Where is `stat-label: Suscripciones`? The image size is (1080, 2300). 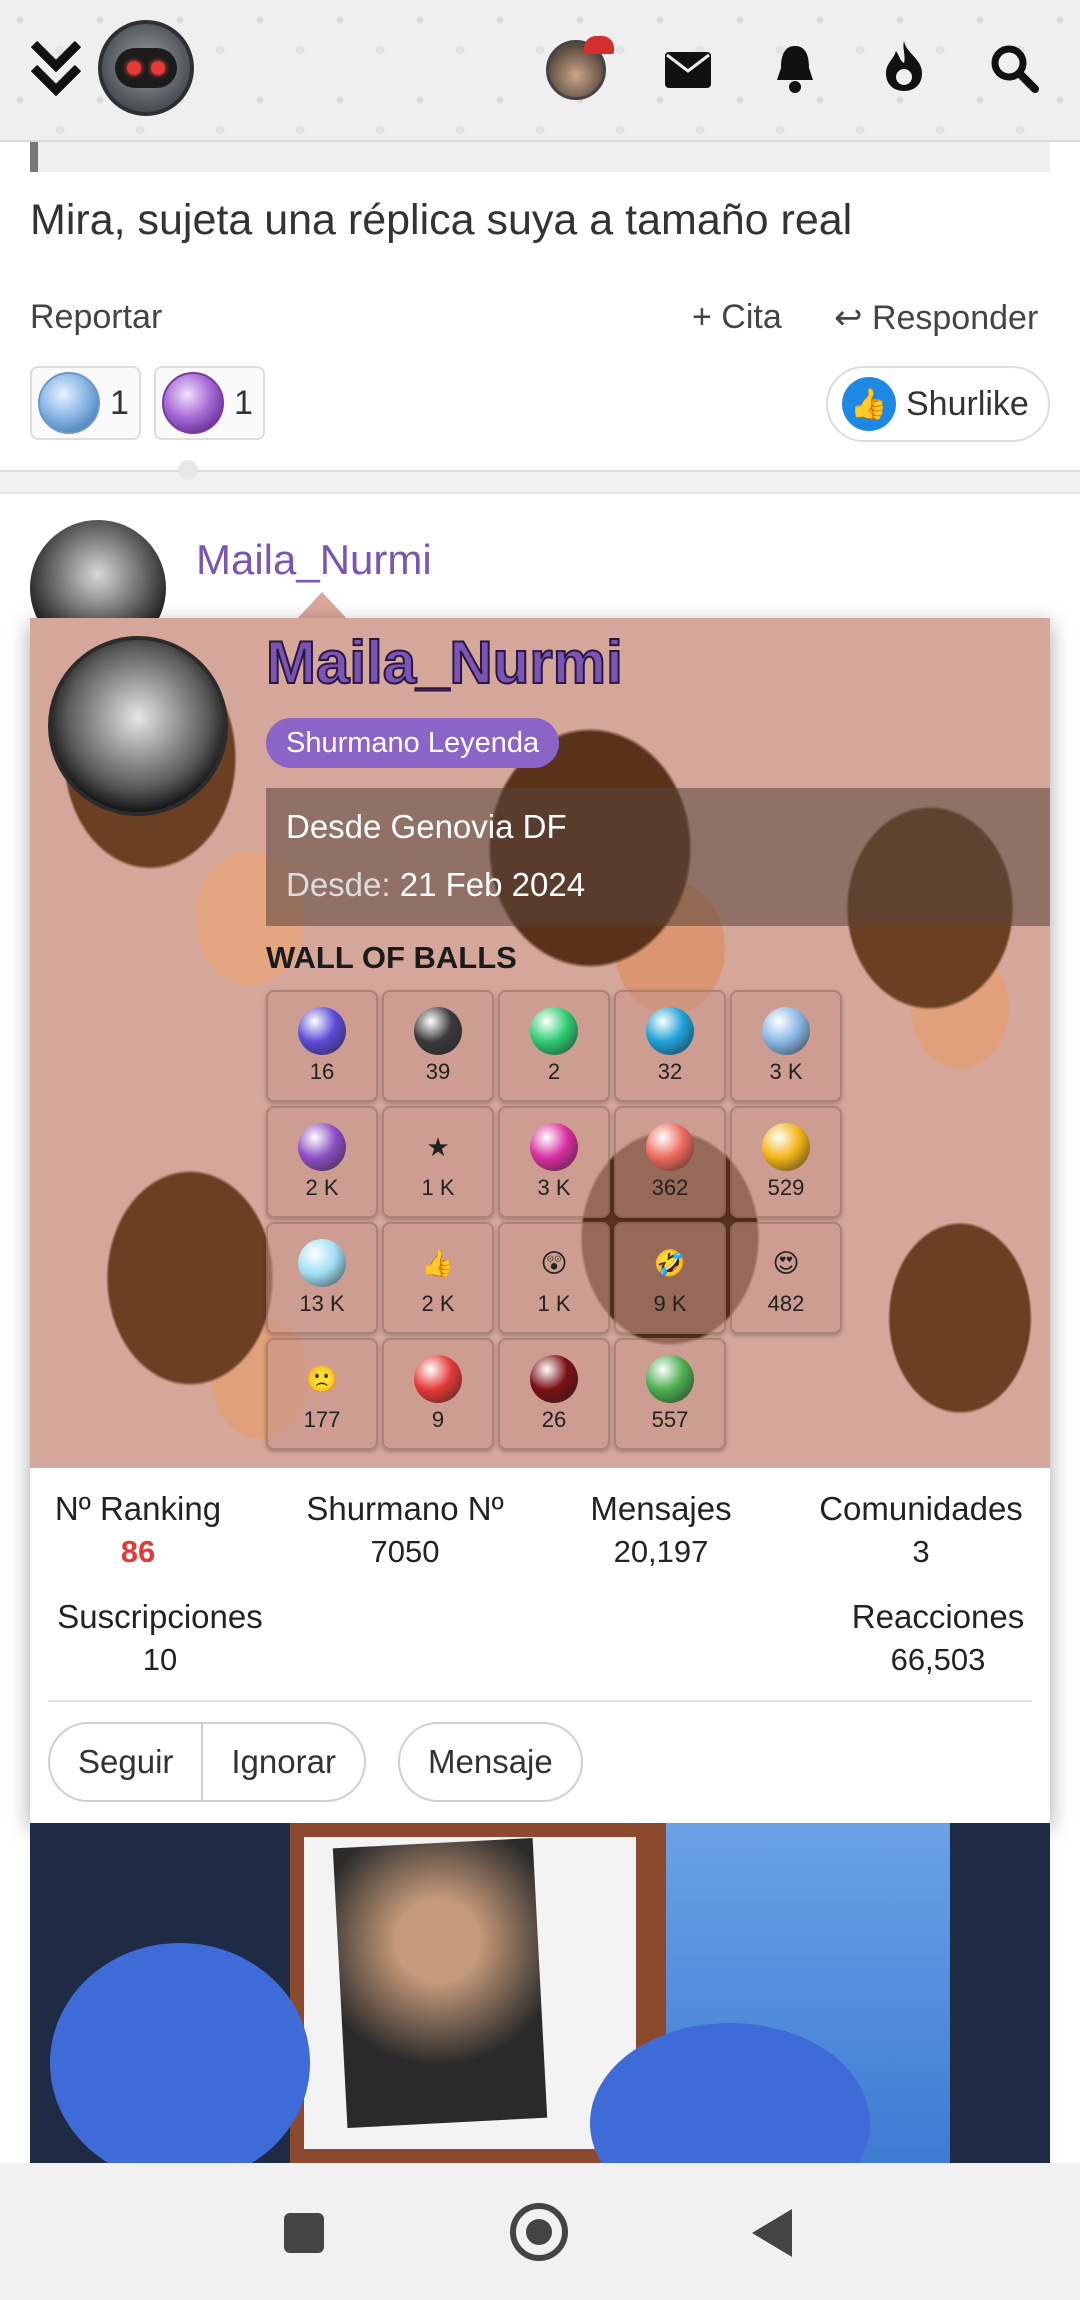
stat-label: Suscripciones is located at coordinates (160, 1616).